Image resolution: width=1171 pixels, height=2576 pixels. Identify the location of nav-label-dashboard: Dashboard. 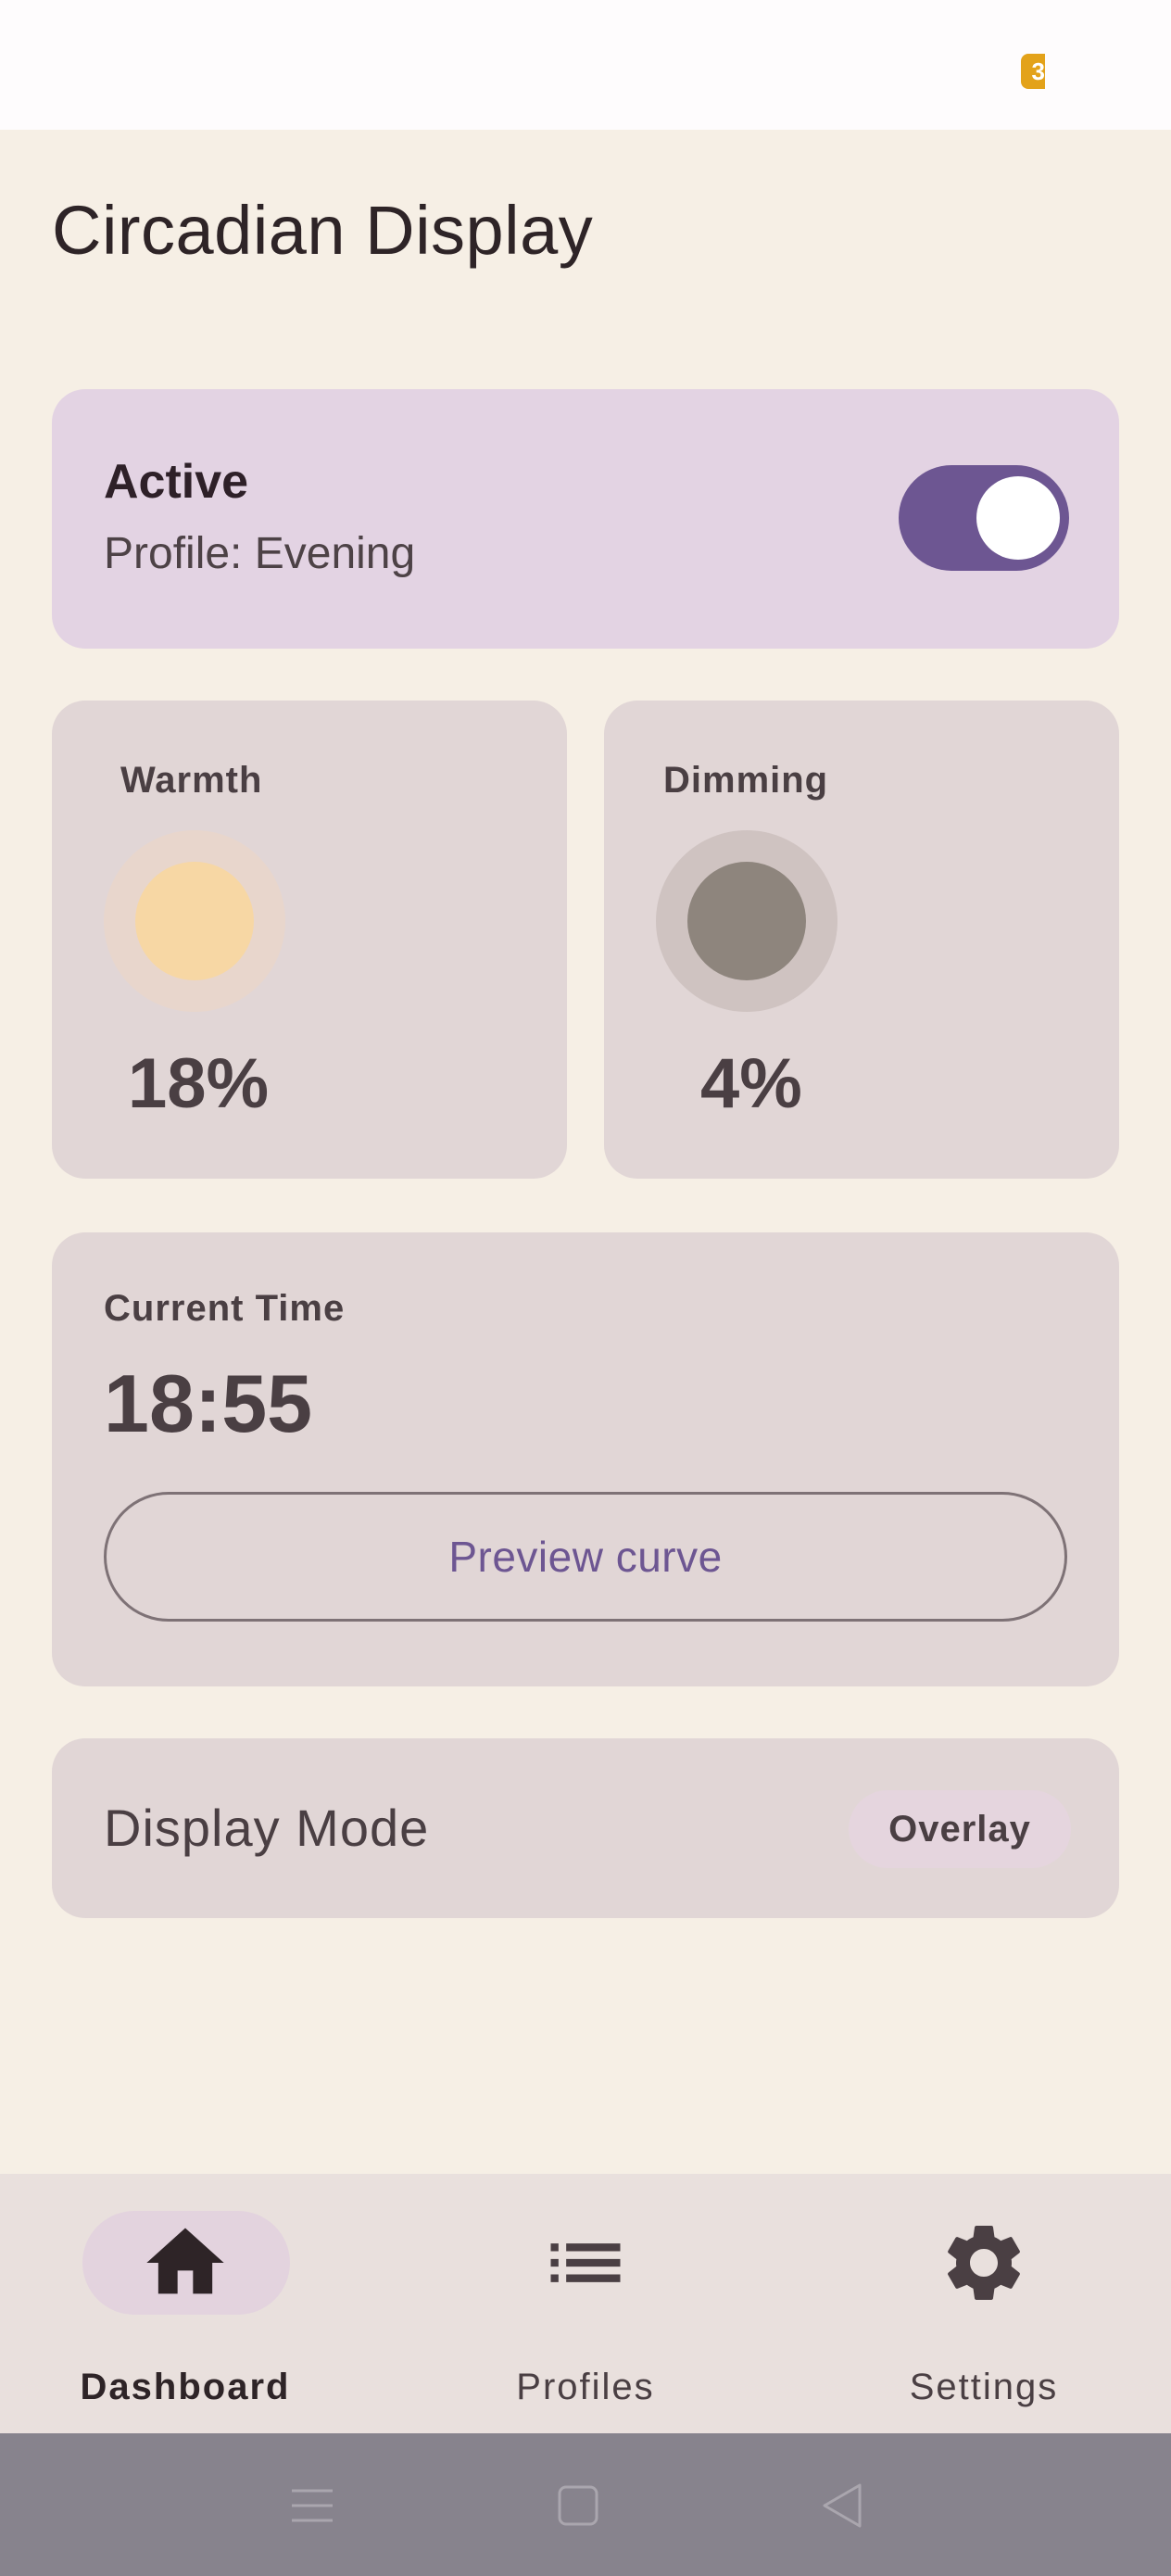
(186, 2387).